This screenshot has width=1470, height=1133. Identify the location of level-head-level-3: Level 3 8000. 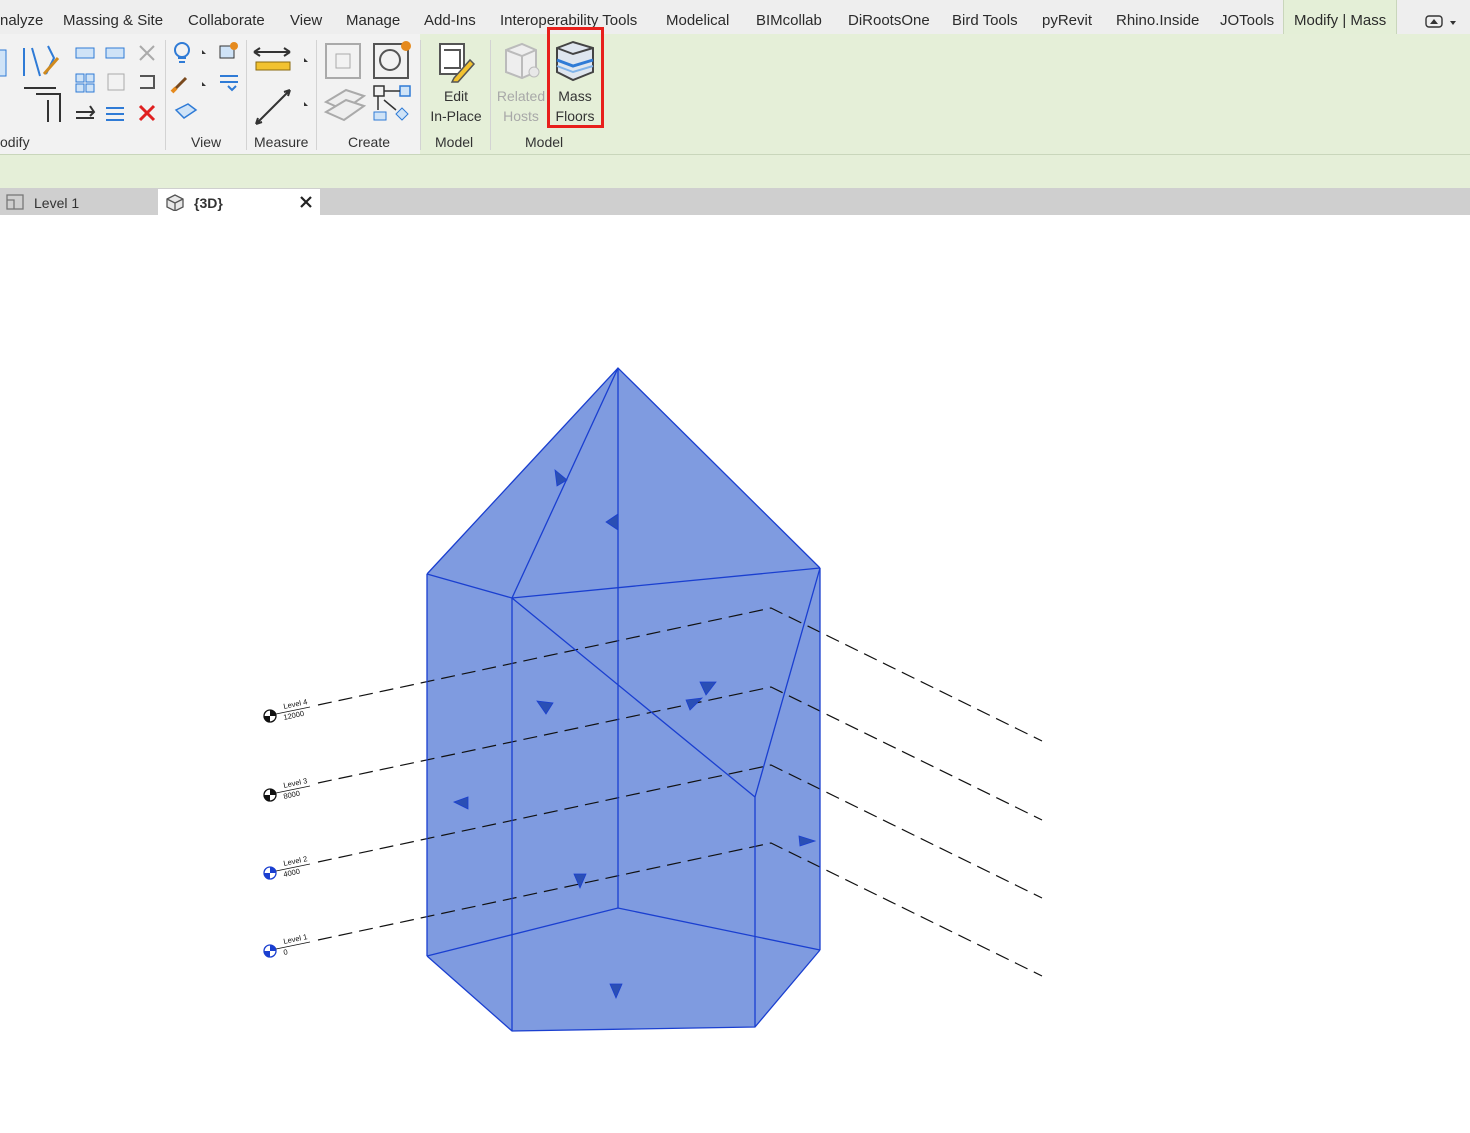
(287, 789).